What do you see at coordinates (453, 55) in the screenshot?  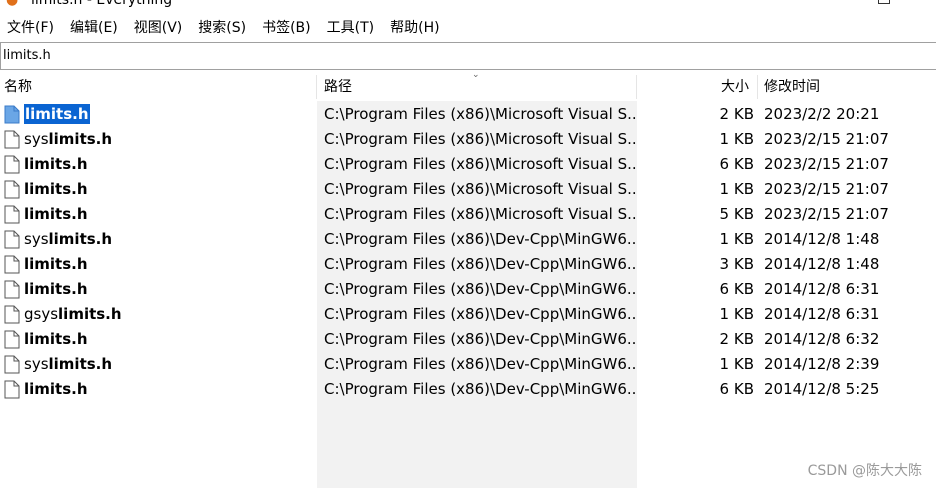 I see `search-input` at bounding box center [453, 55].